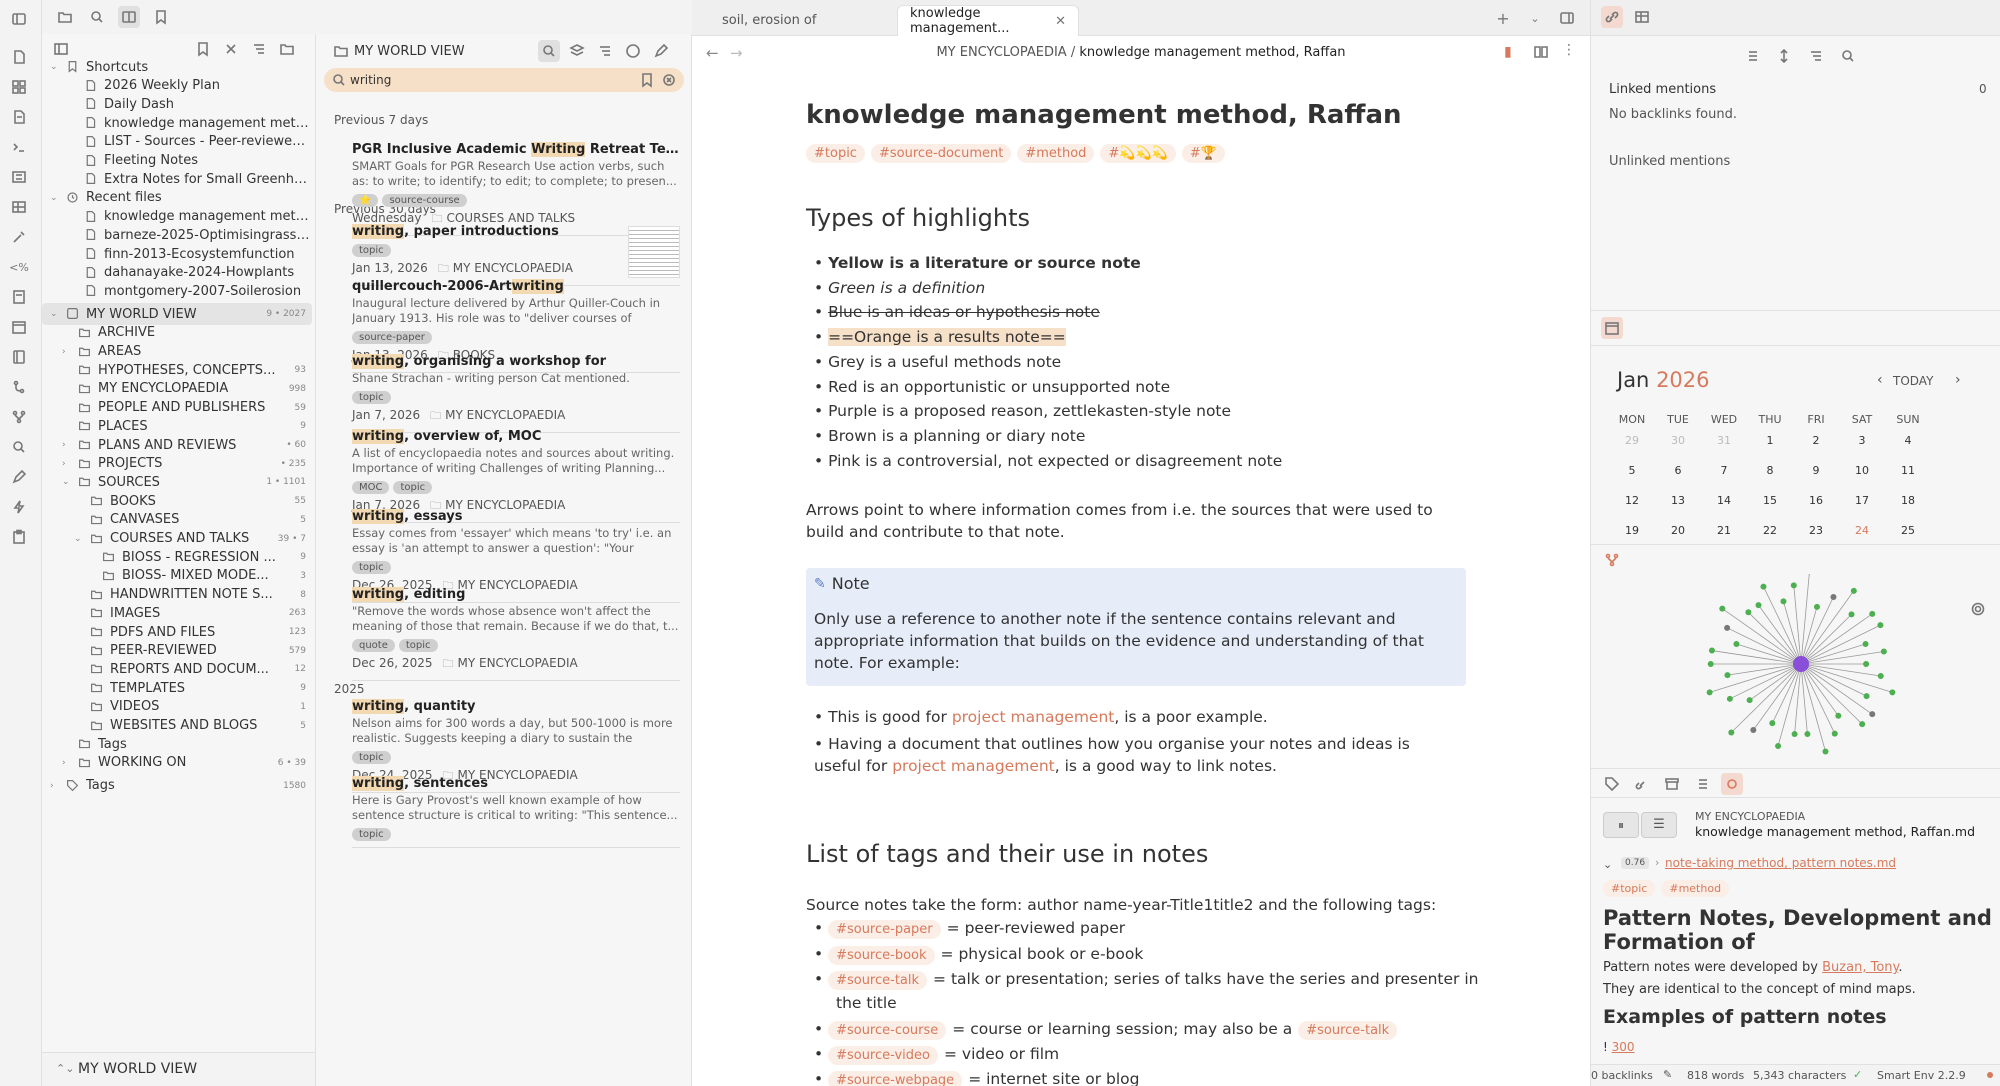 This screenshot has width=2000, height=1086. What do you see at coordinates (424, 200) in the screenshot?
I see `tag-pill: source-course` at bounding box center [424, 200].